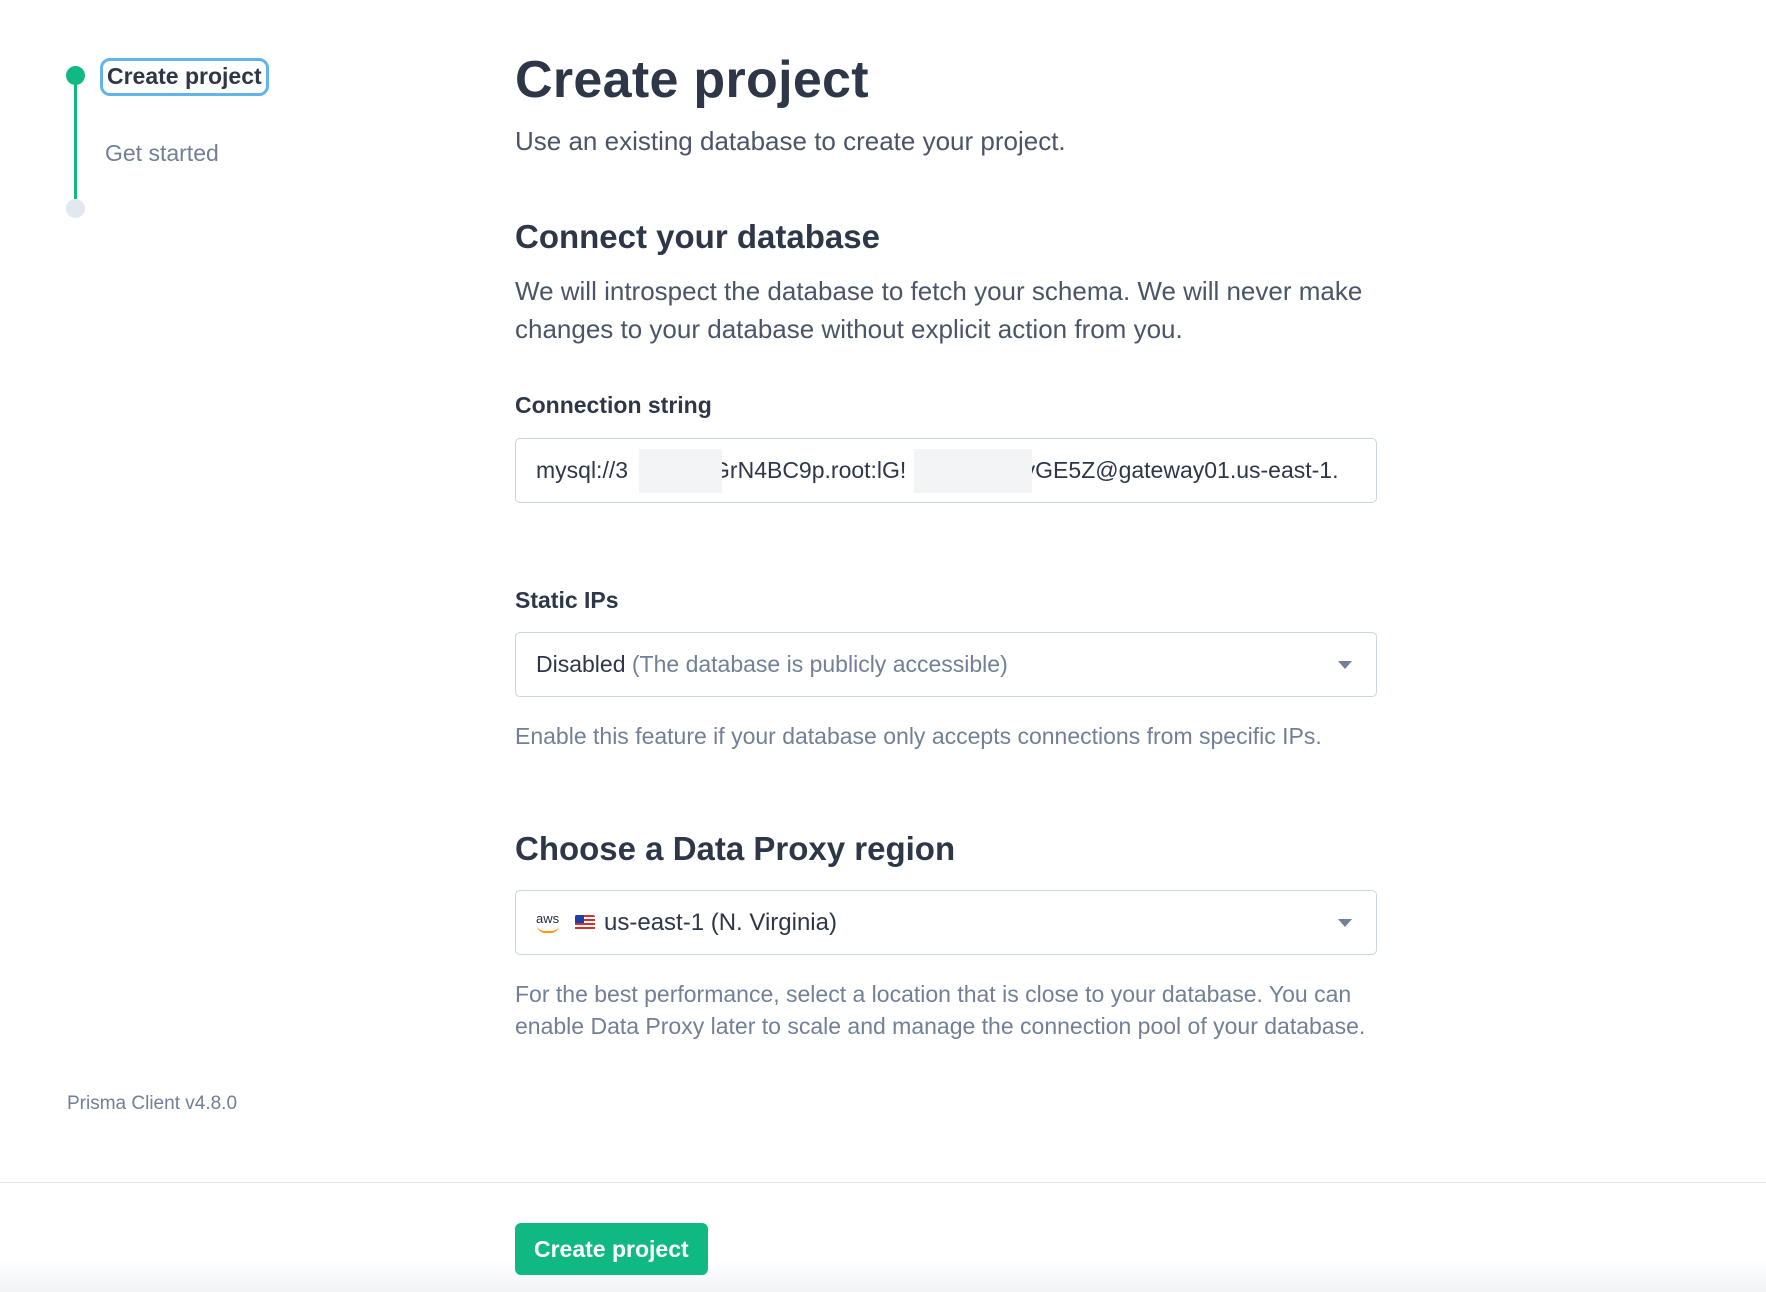 This screenshot has height=1292, width=1766. Describe the element at coordinates (946, 922) in the screenshot. I see `region-select: aws us-east-1 (N. Virginia)` at that location.